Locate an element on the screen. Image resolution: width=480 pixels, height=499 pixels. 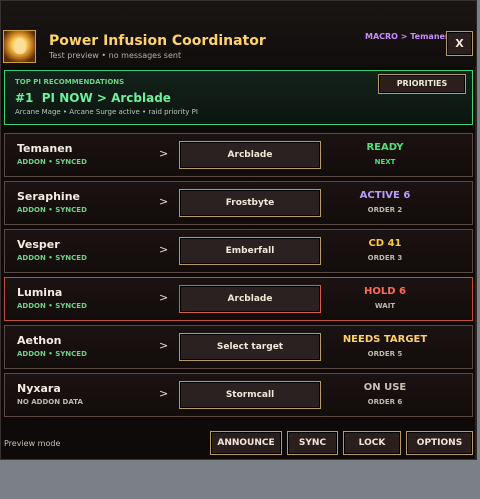
priorities-button: PRIORITIES is located at coordinates (422, 84).